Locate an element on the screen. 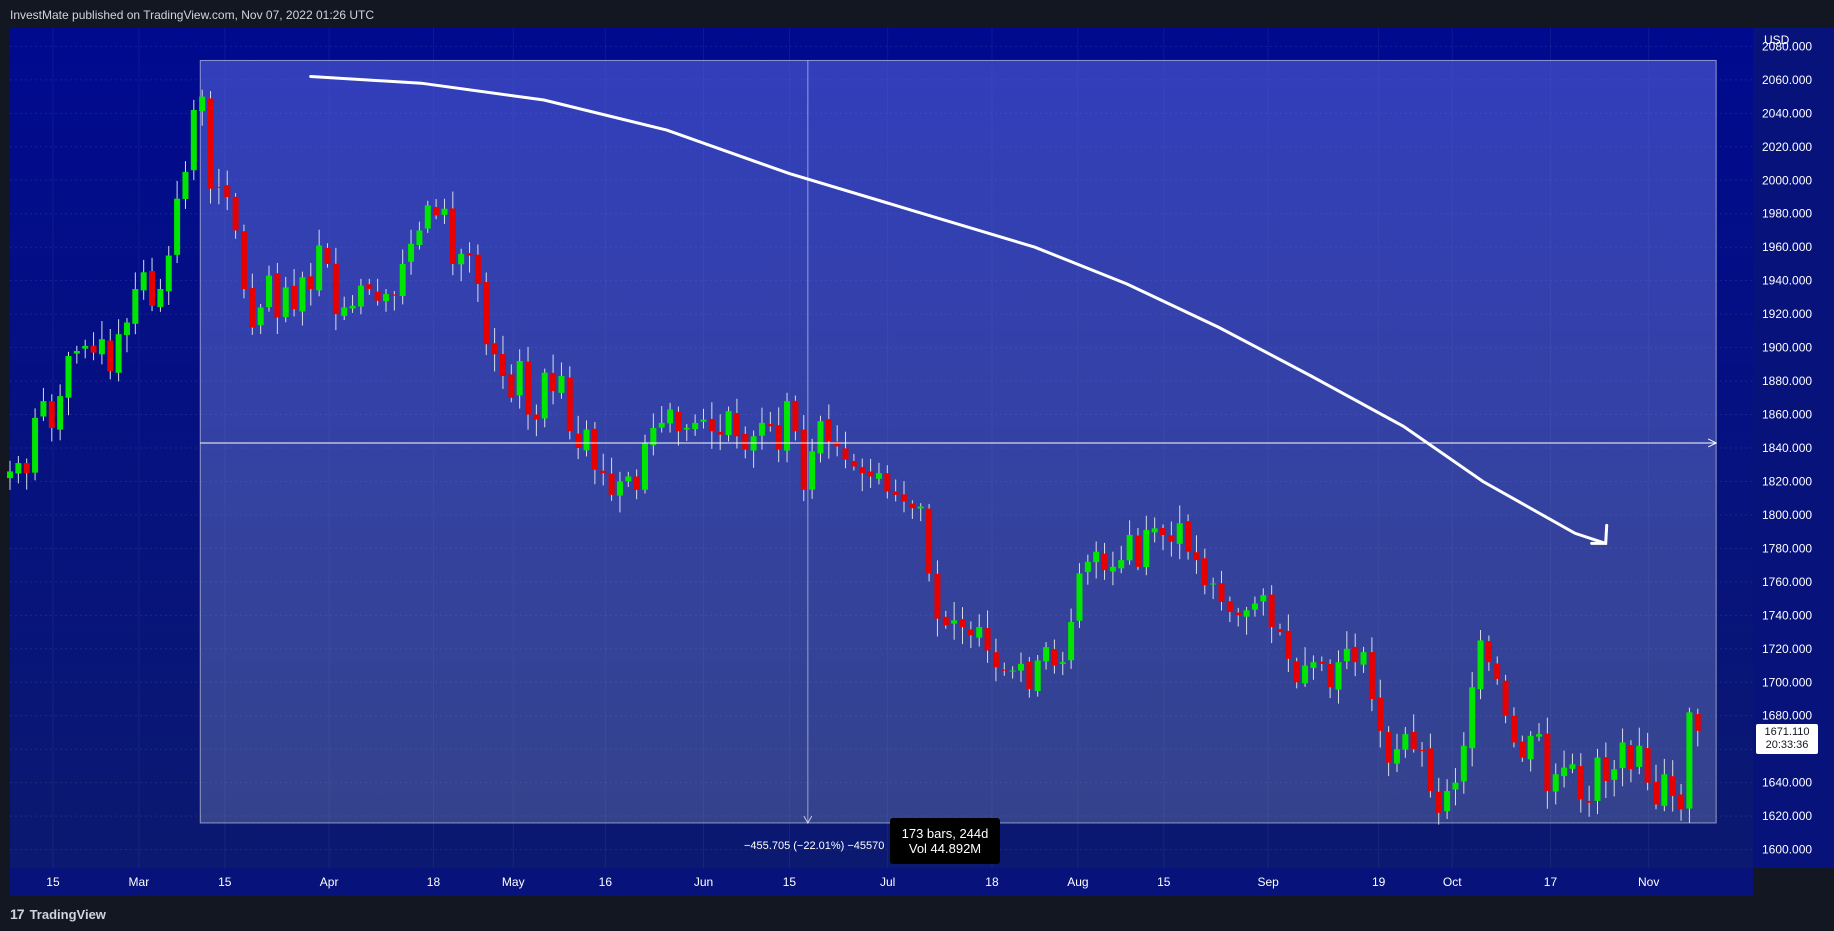  price-tick-label: 1780.000 is located at coordinates (1787, 548).